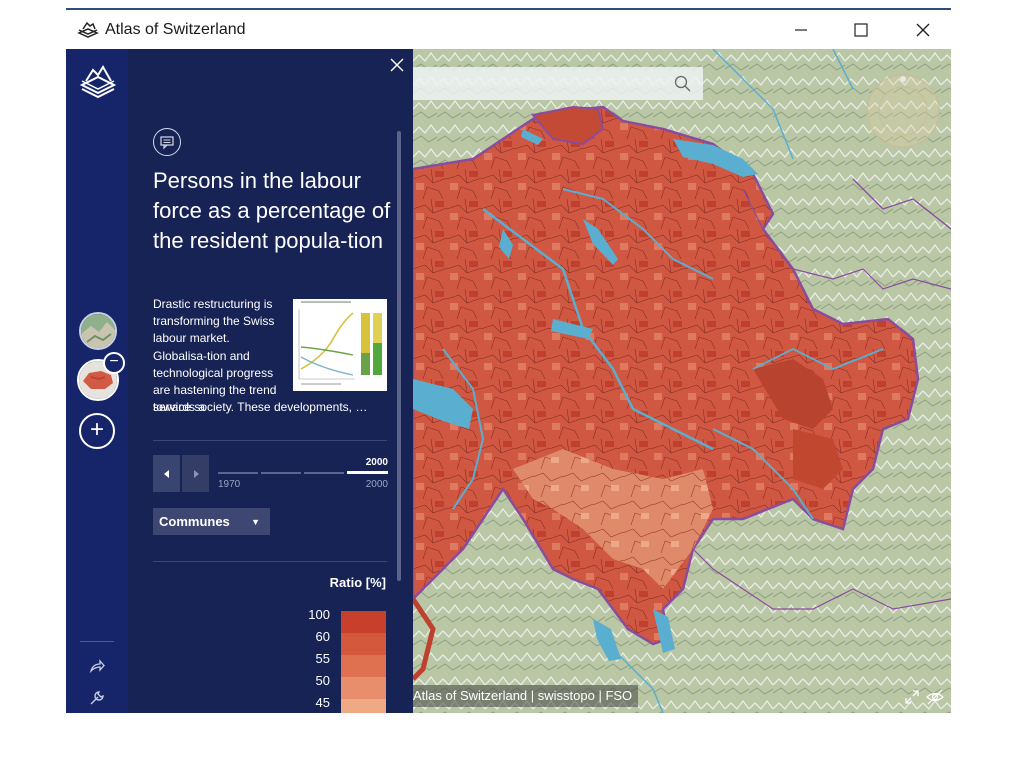 The height and width of the screenshot is (768, 1024). I want to click on close-panel-icon, so click(397, 65).